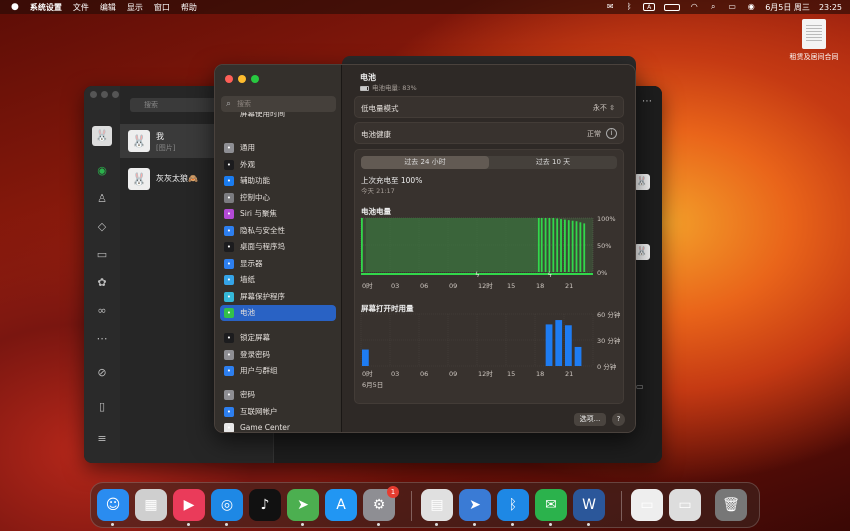 This screenshot has height=531, width=850. Describe the element at coordinates (378, 191) in the screenshot. I see `last-charge-time: 今天 21:17` at that location.